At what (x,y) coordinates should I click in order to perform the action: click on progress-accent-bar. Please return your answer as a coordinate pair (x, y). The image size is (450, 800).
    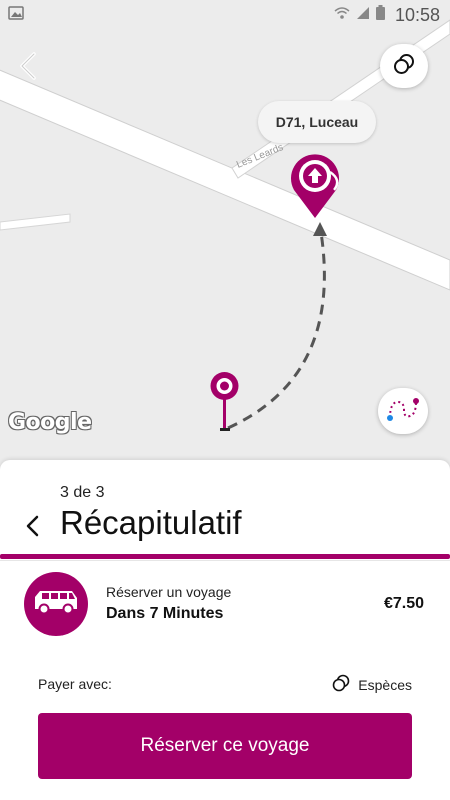
    Looking at the image, I should click on (225, 556).